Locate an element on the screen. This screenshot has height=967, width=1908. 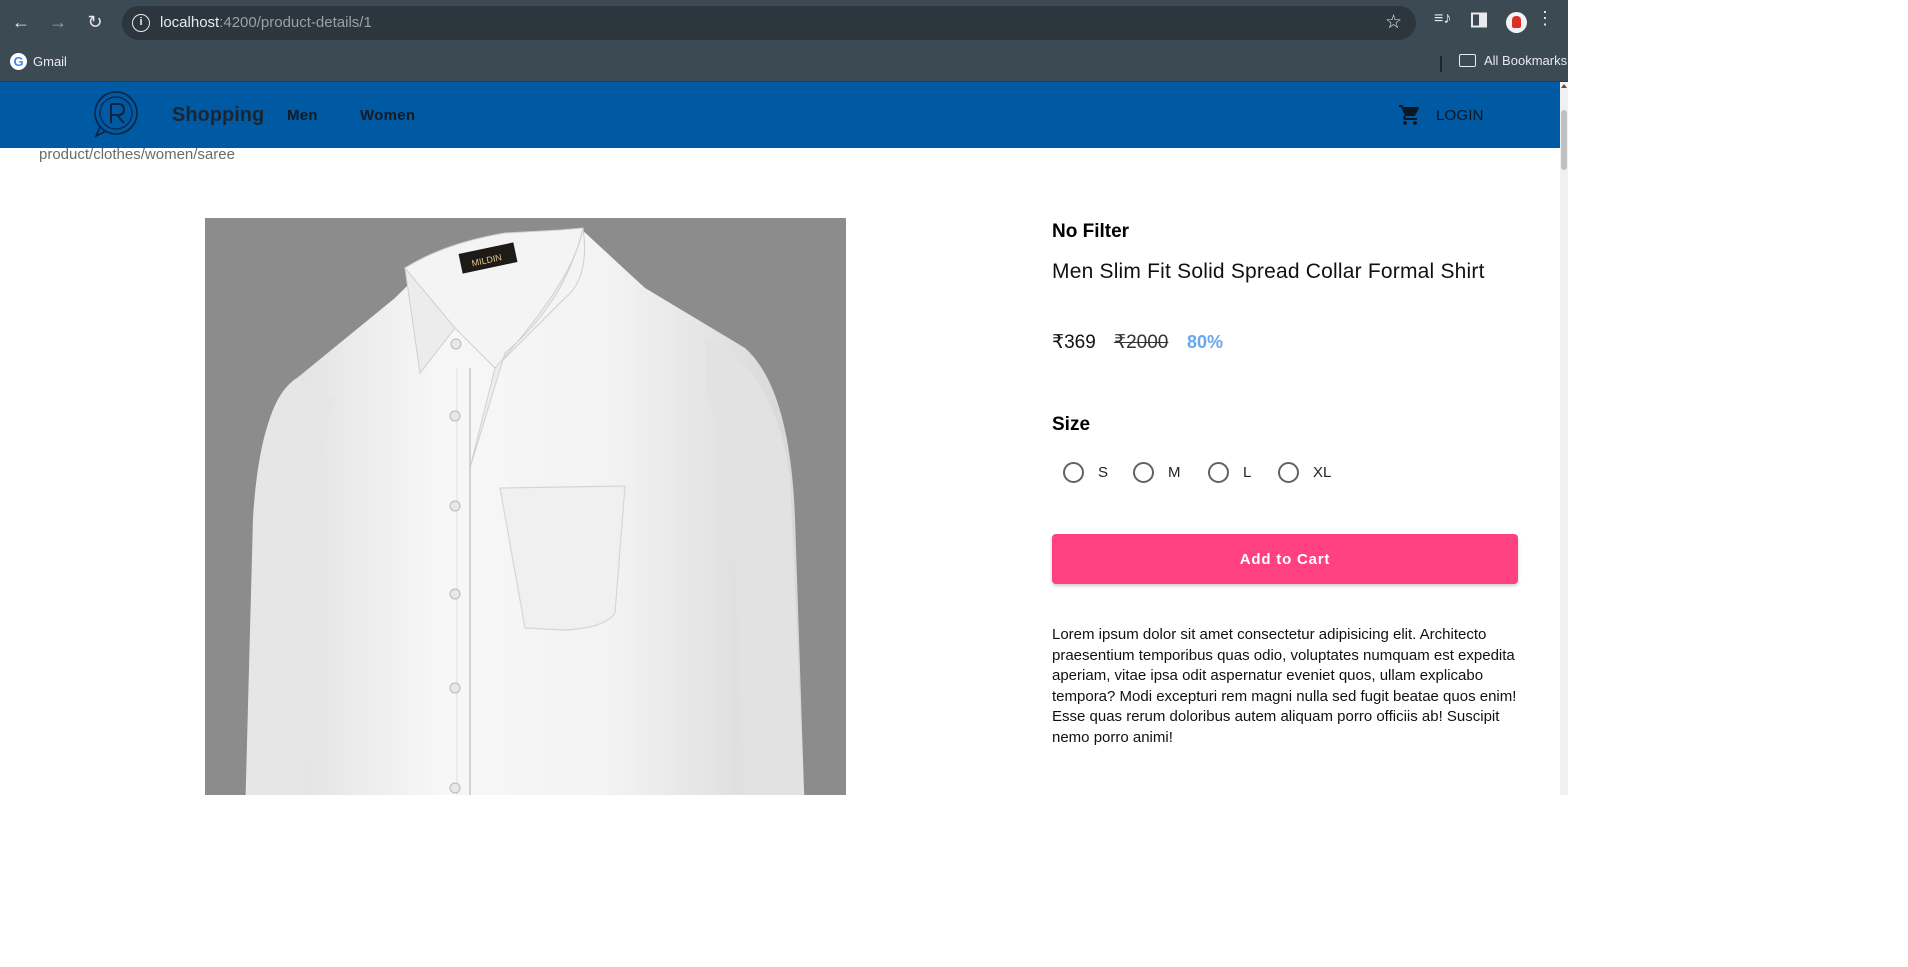
size-option-m: M is located at coordinates (1157, 472).